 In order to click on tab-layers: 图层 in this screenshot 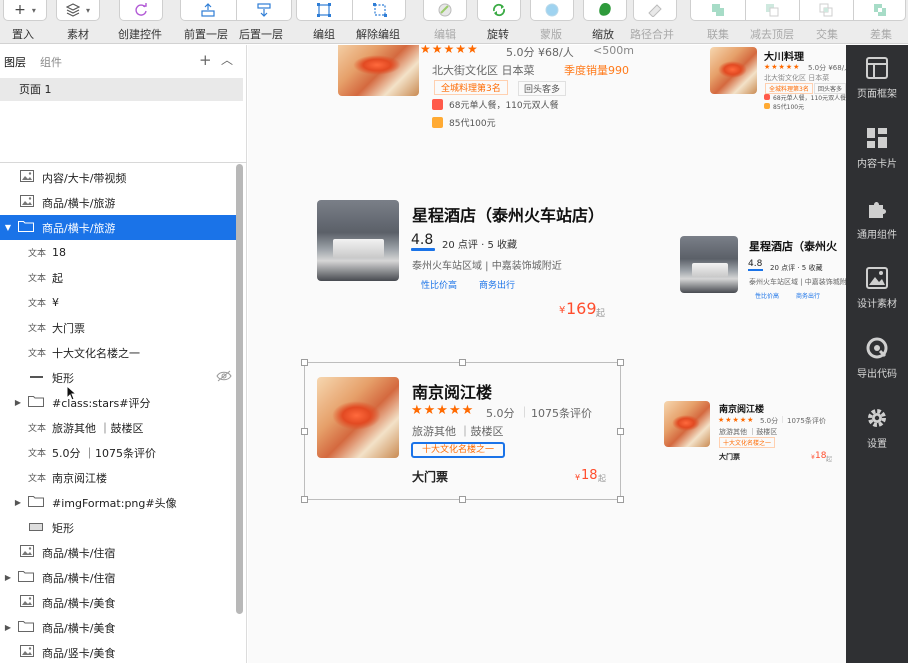, I will do `click(15, 62)`.